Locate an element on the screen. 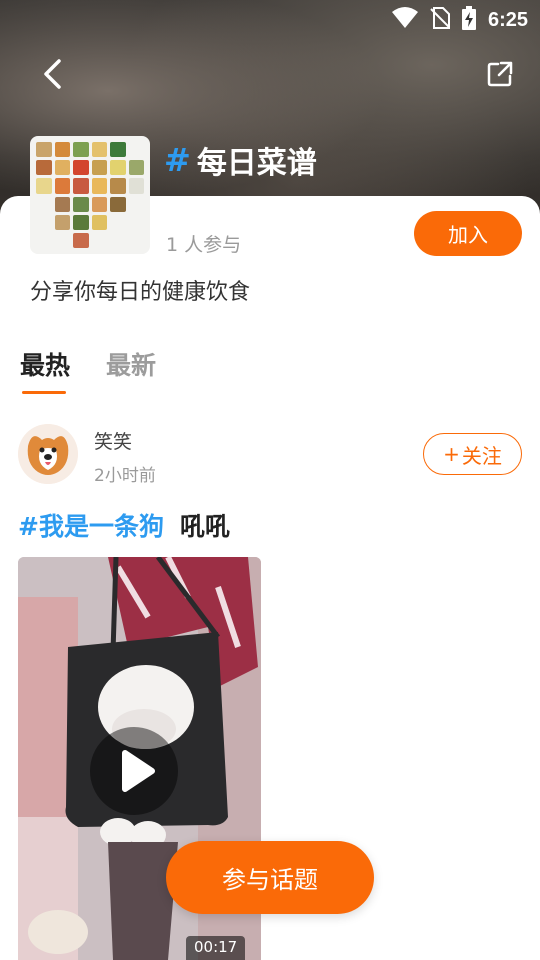 The height and width of the screenshot is (960, 540). battery-charging-icon is located at coordinates (468, 20).